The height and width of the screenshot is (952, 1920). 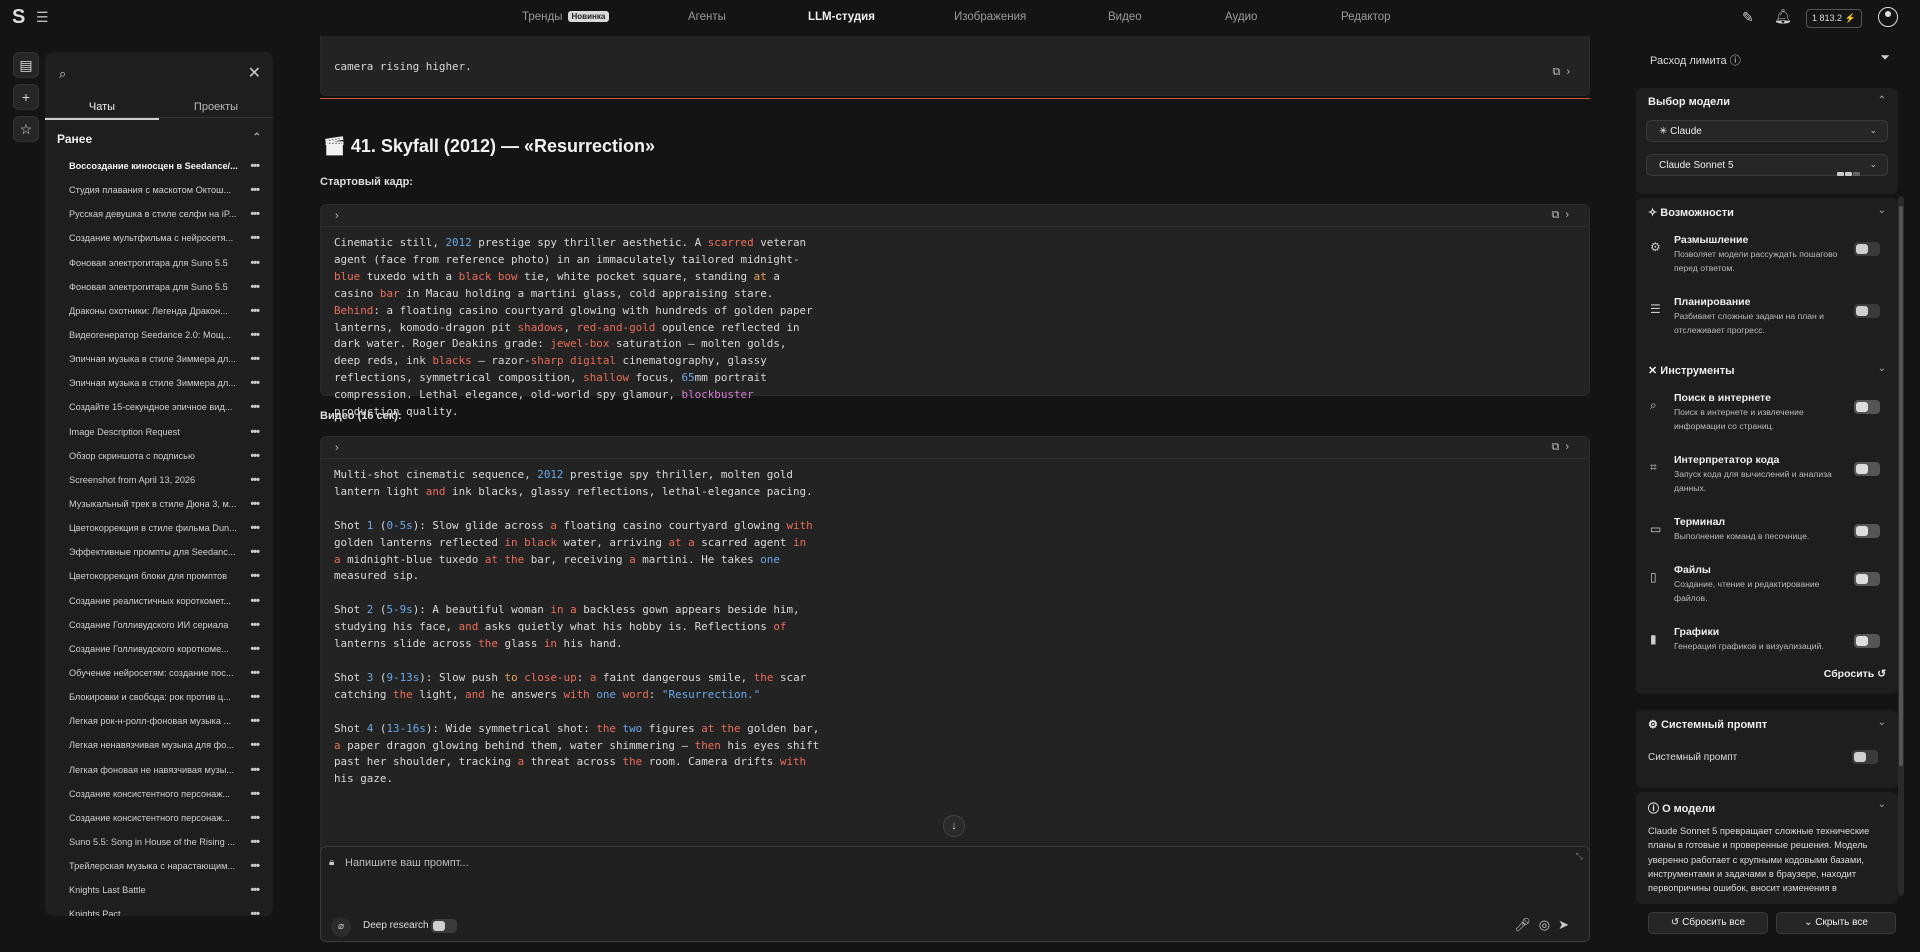 What do you see at coordinates (26, 97) in the screenshot?
I see `plus-icon: +` at bounding box center [26, 97].